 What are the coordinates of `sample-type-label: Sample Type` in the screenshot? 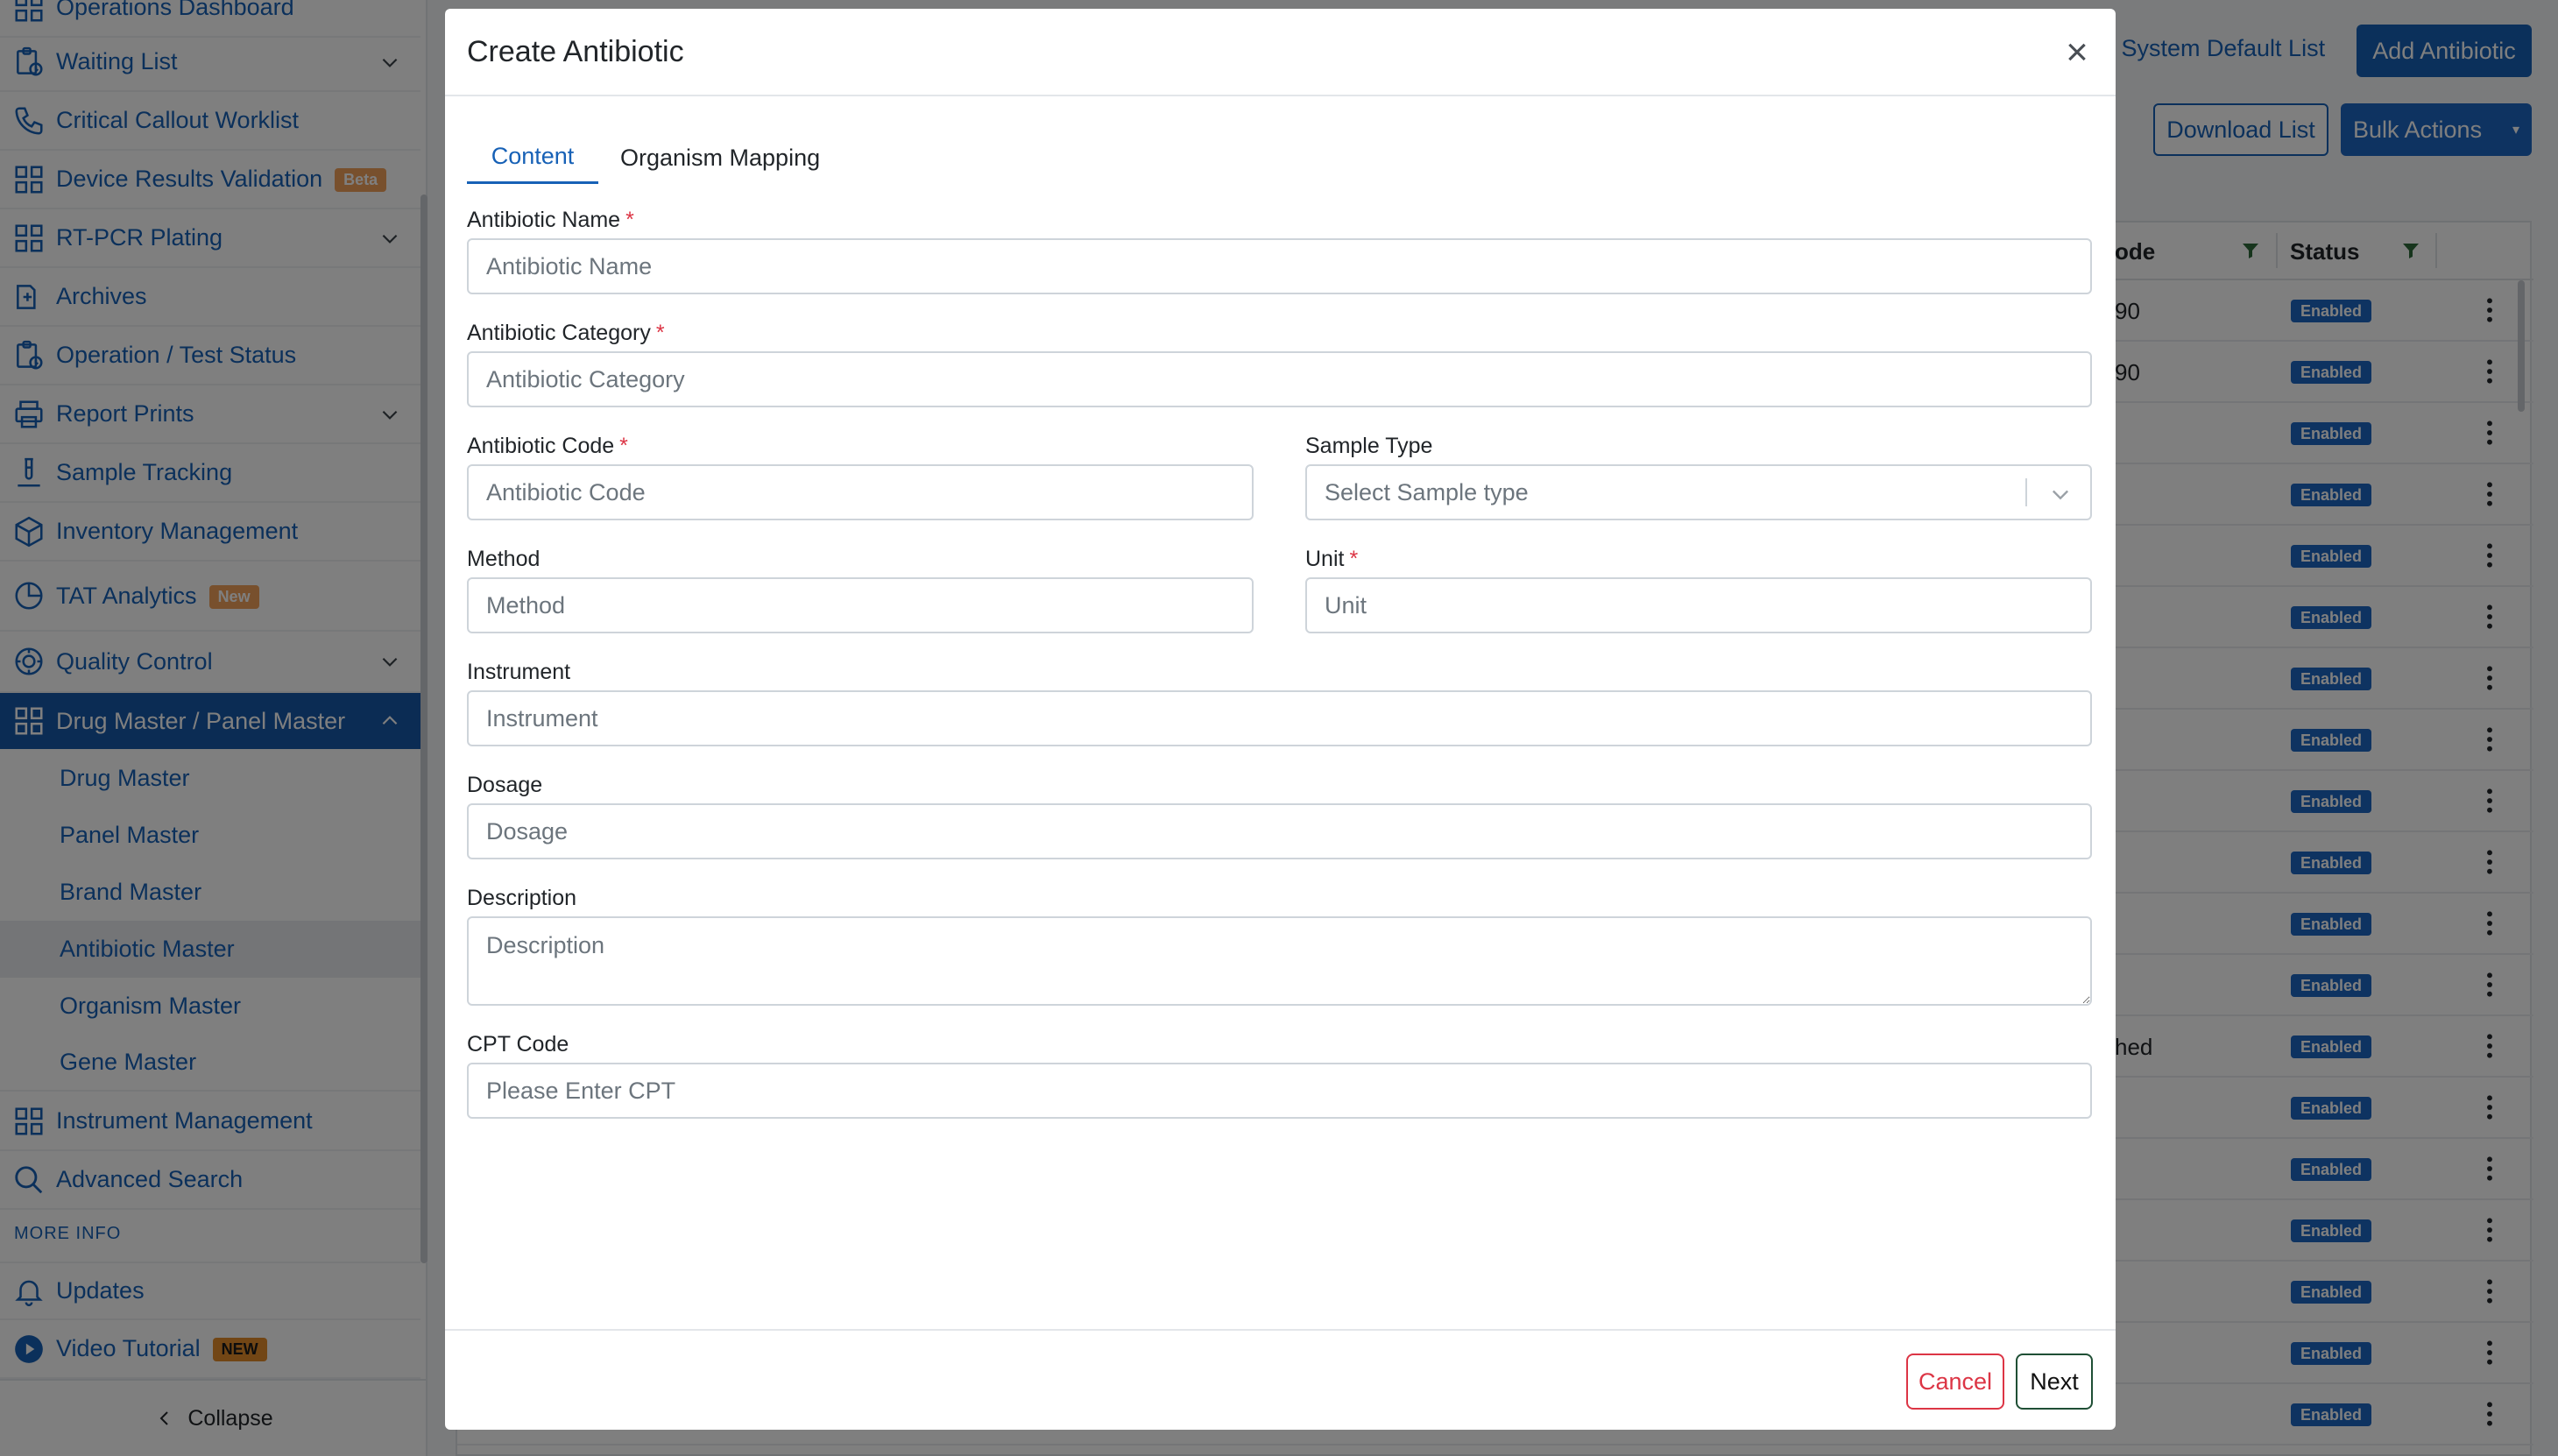 It's located at (1369, 446).